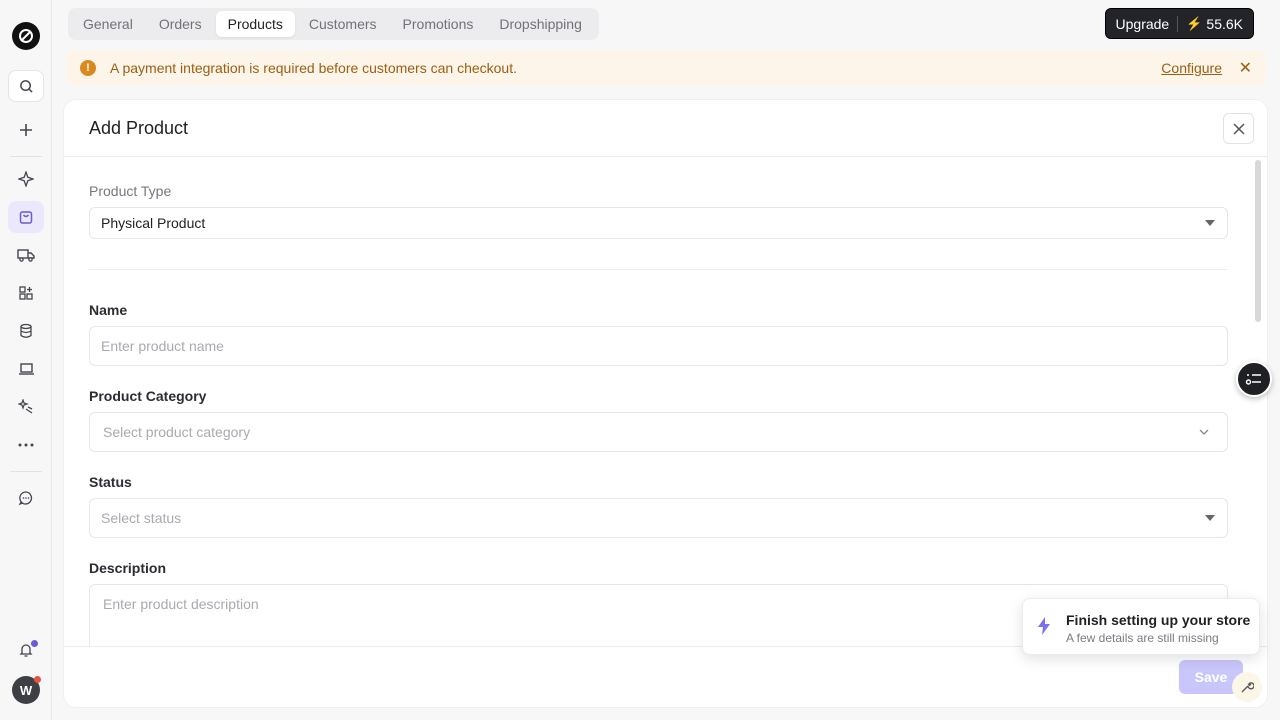 The width and height of the screenshot is (1280, 720). Describe the element at coordinates (1245, 68) in the screenshot. I see `close-icon: ✕` at that location.